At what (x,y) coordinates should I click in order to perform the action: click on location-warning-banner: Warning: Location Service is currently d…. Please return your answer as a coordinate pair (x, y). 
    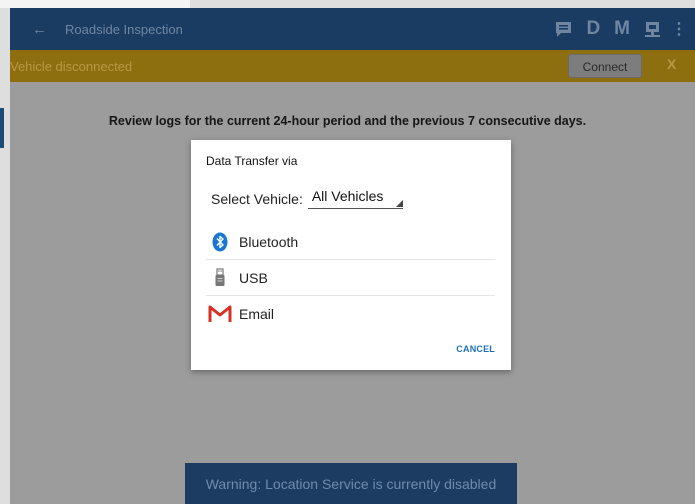
    Looking at the image, I should click on (351, 483).